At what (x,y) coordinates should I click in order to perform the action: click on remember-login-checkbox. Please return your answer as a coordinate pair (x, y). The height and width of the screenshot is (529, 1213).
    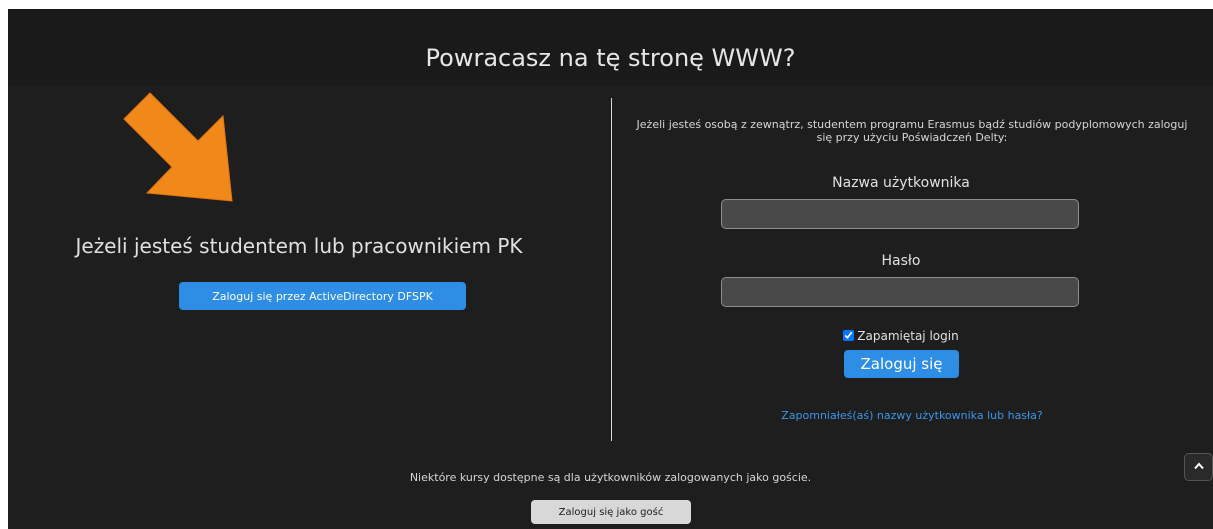
    Looking at the image, I should click on (849, 335).